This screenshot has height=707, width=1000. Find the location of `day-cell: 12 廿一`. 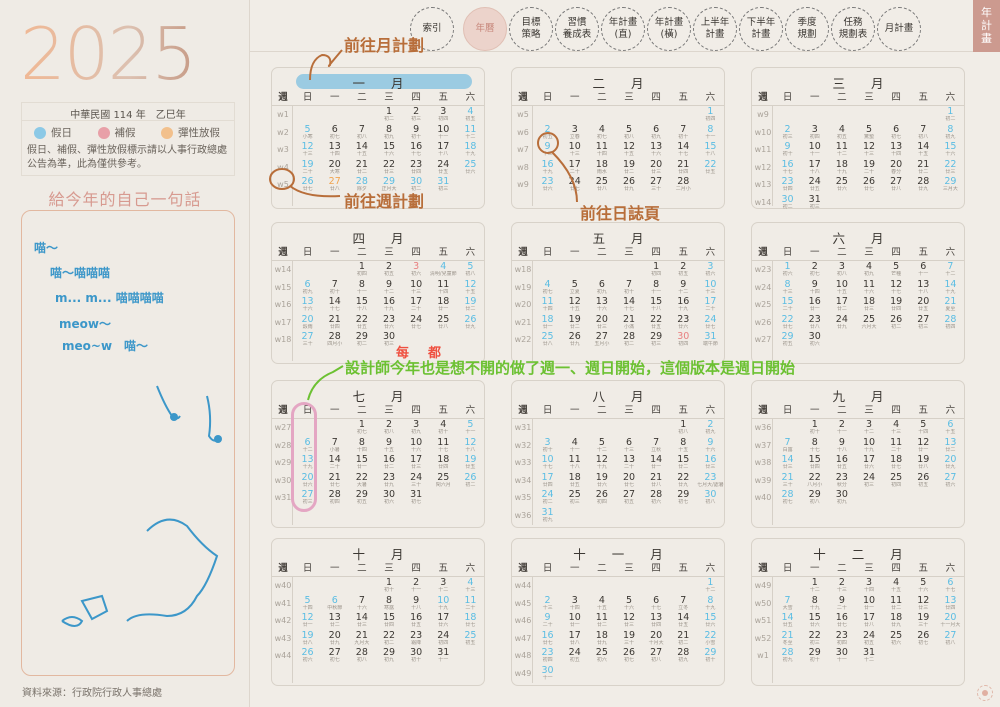

day-cell: 12 廿一 is located at coordinates (923, 446).